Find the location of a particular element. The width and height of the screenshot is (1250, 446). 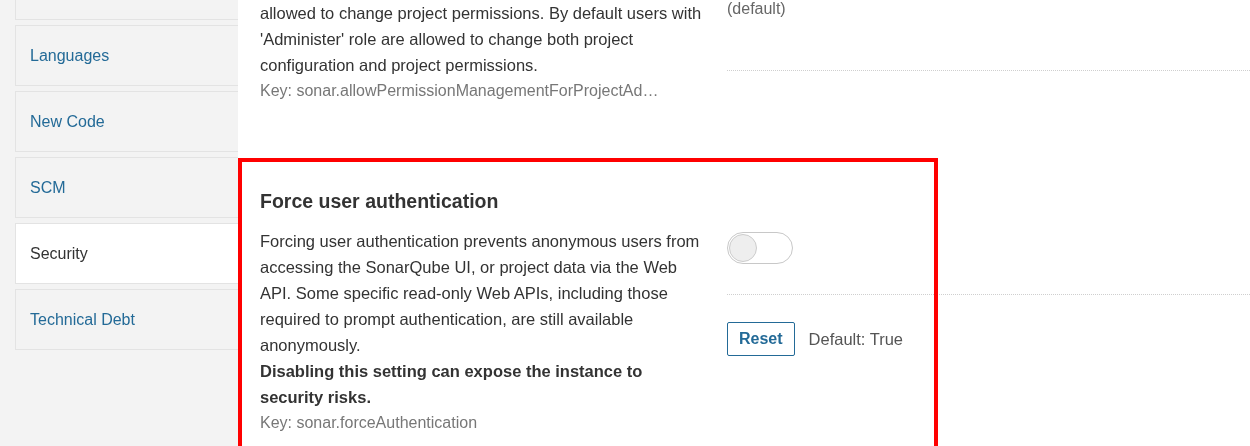

setting-key: Key: sonar.forceAuthentication is located at coordinates (483, 423).